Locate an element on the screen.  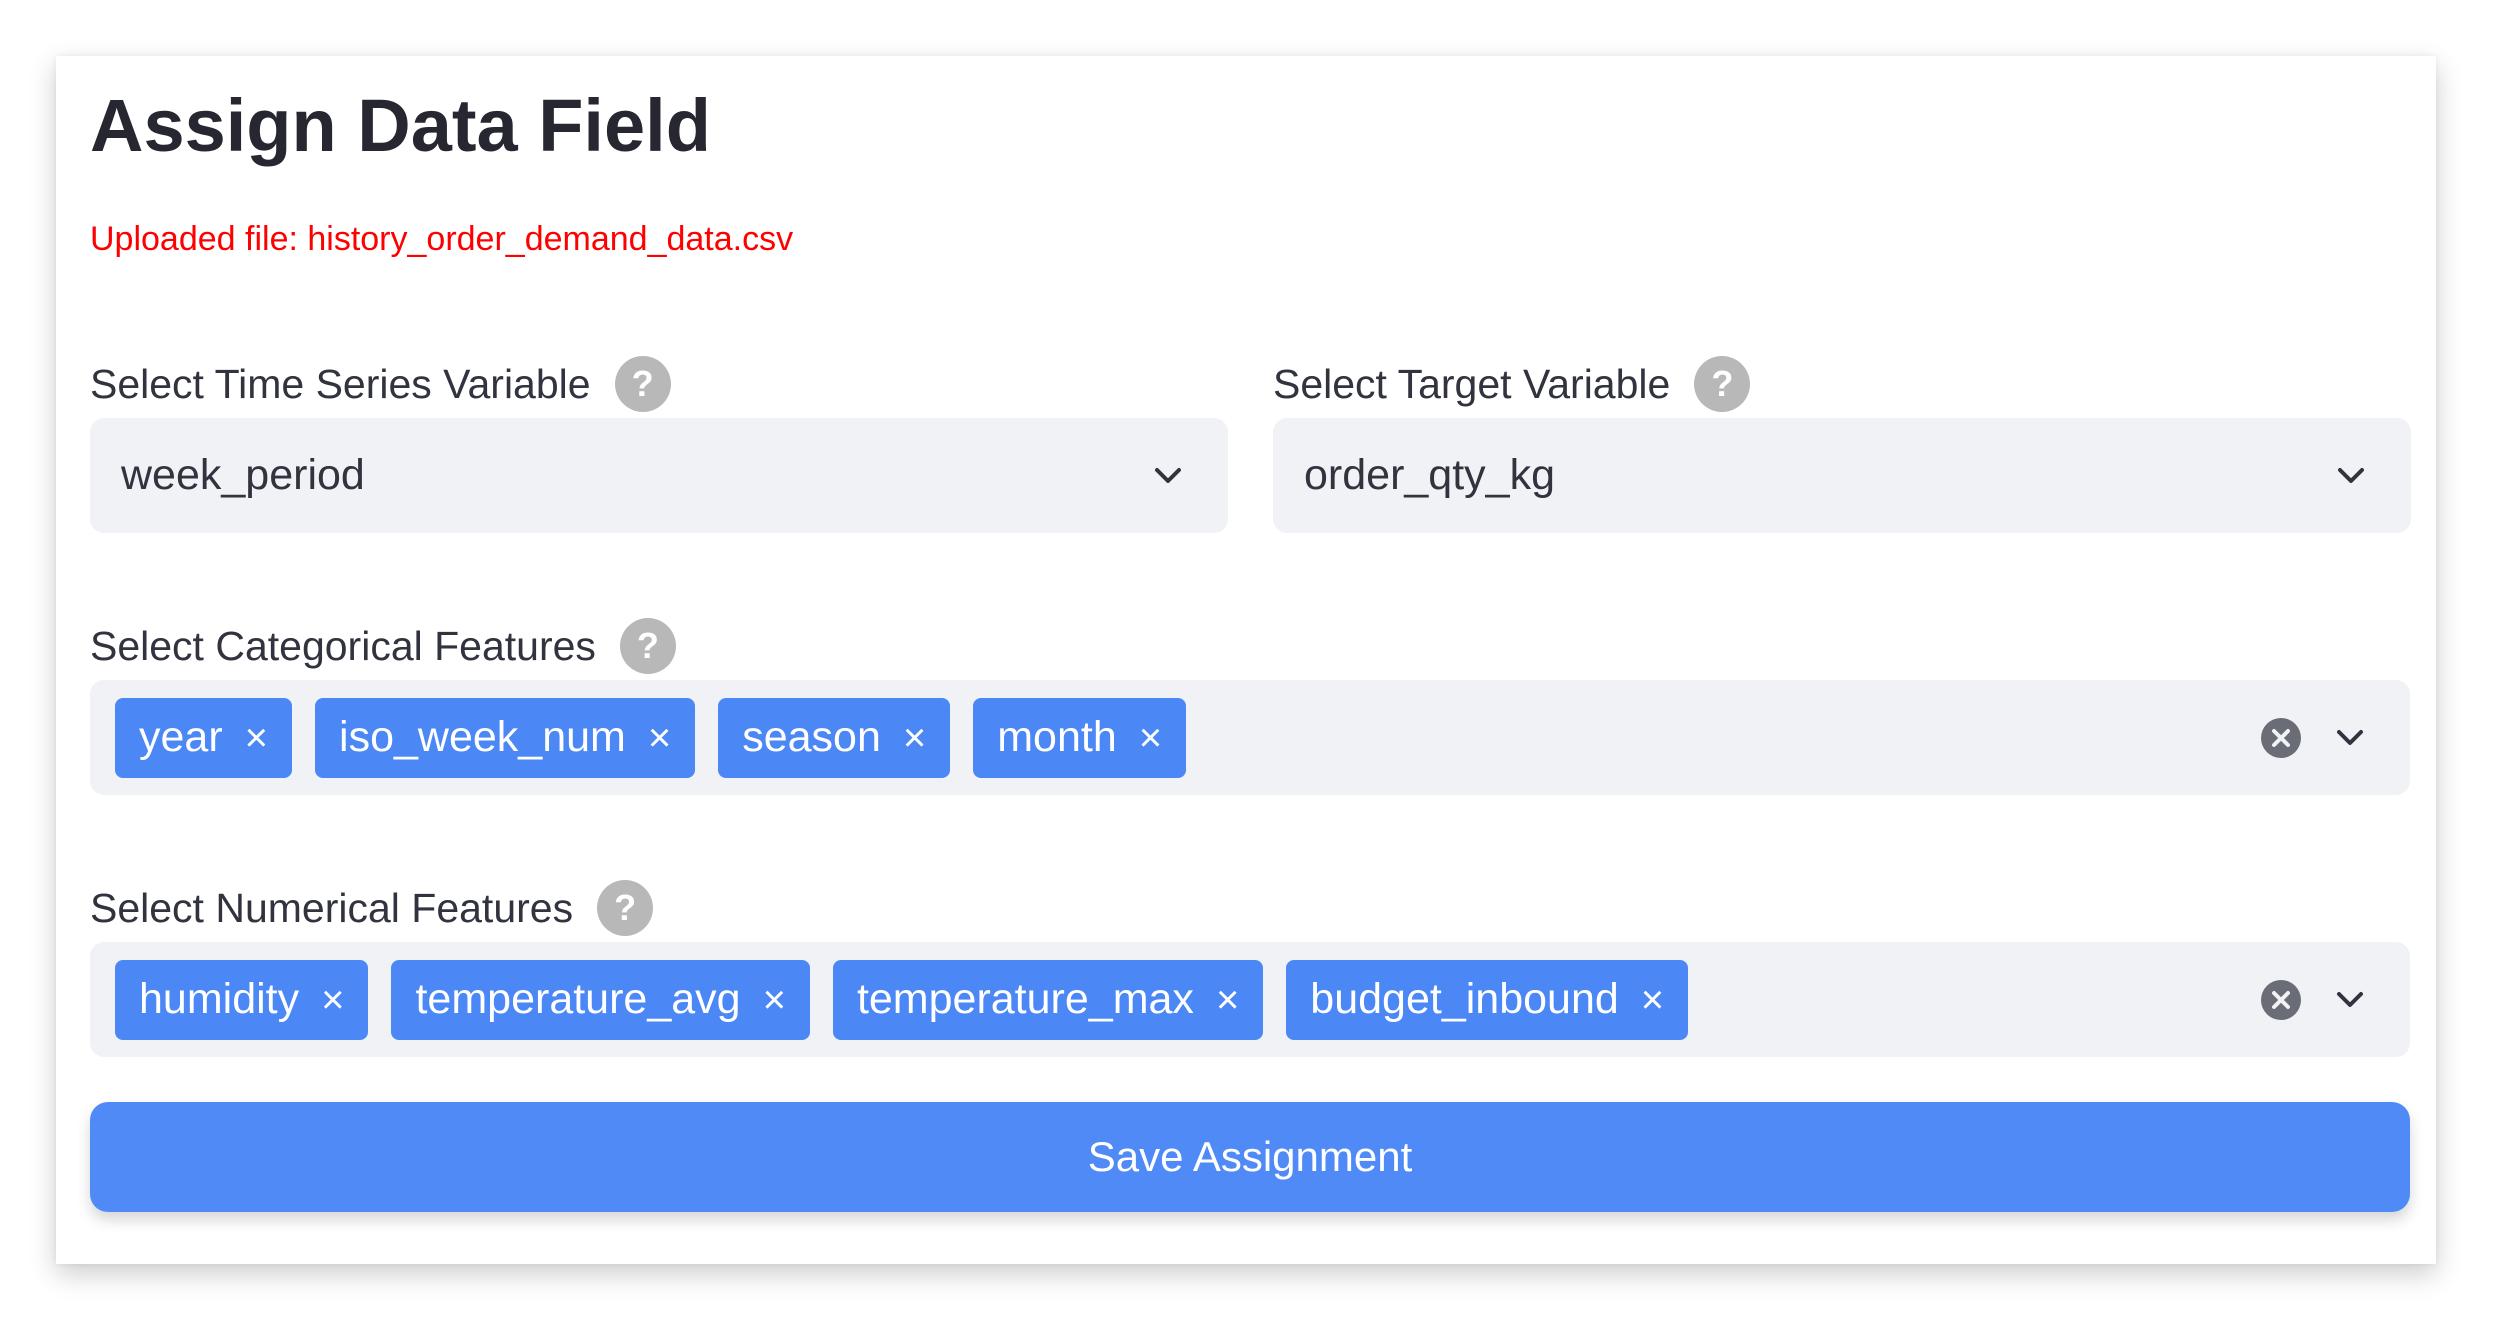
numerical-label: Select Numerical Features is located at coordinates (332, 907).